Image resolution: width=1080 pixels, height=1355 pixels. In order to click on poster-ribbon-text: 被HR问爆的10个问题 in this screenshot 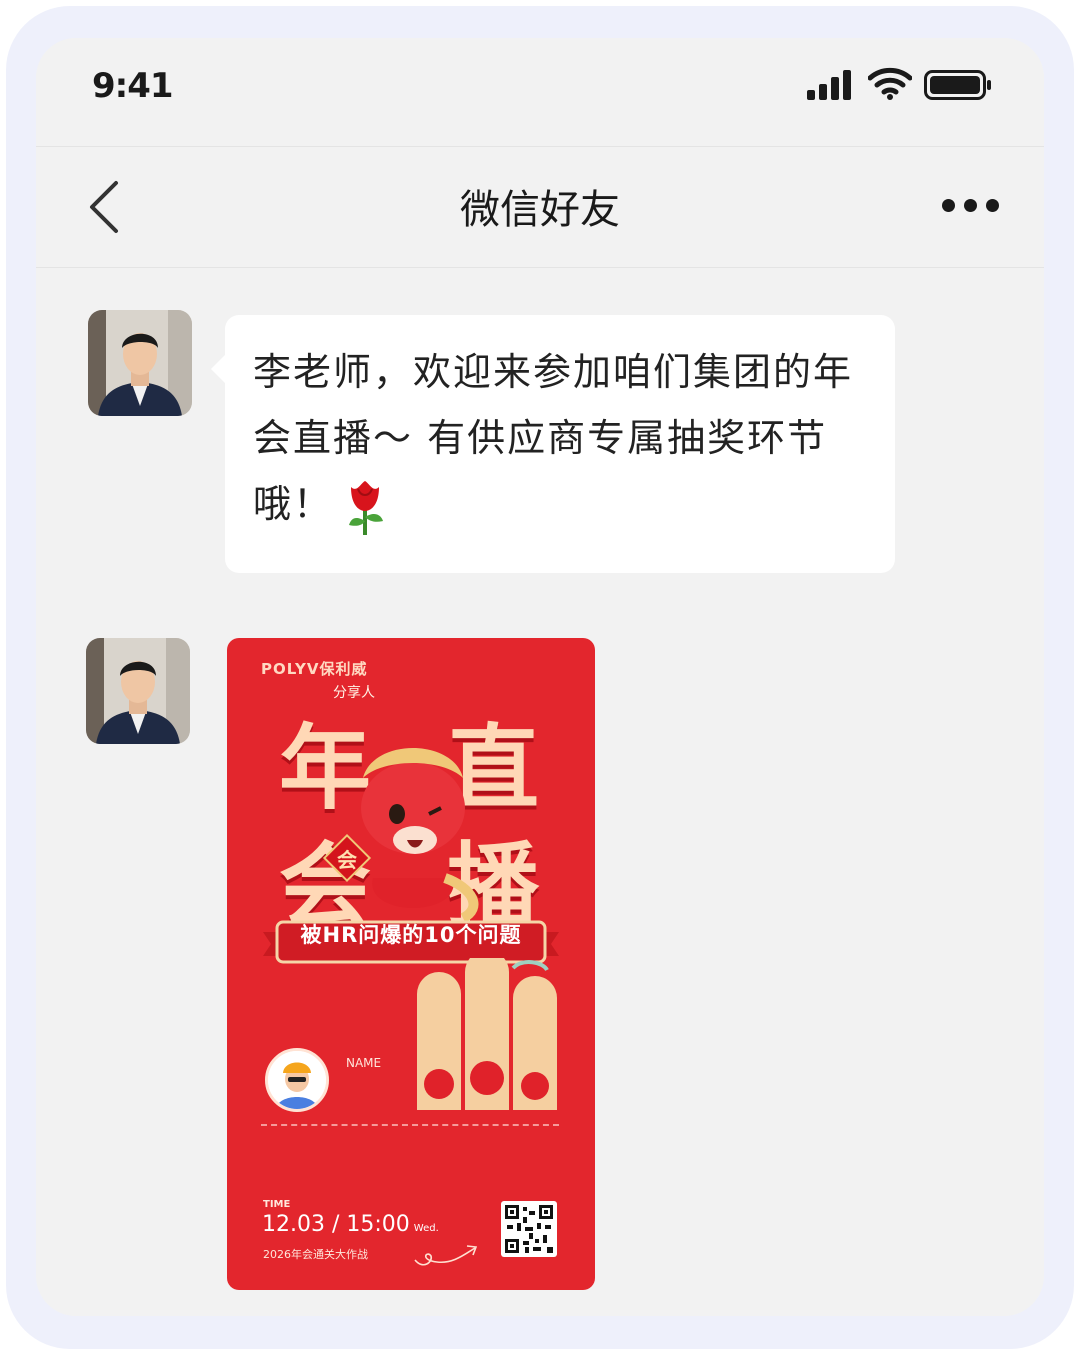, I will do `click(411, 935)`.